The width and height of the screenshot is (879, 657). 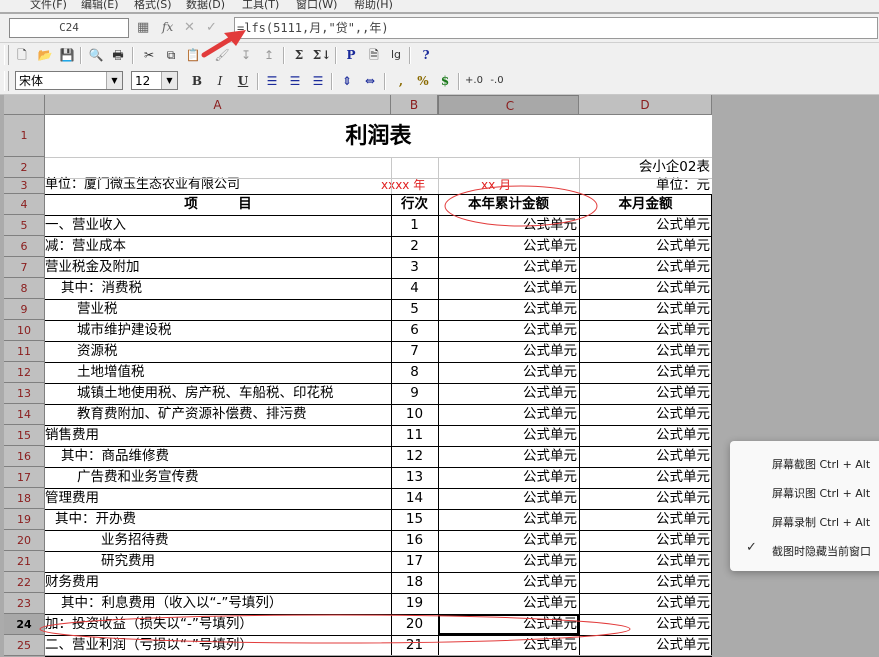 What do you see at coordinates (24, 288) in the screenshot?
I see `row-header: 8` at bounding box center [24, 288].